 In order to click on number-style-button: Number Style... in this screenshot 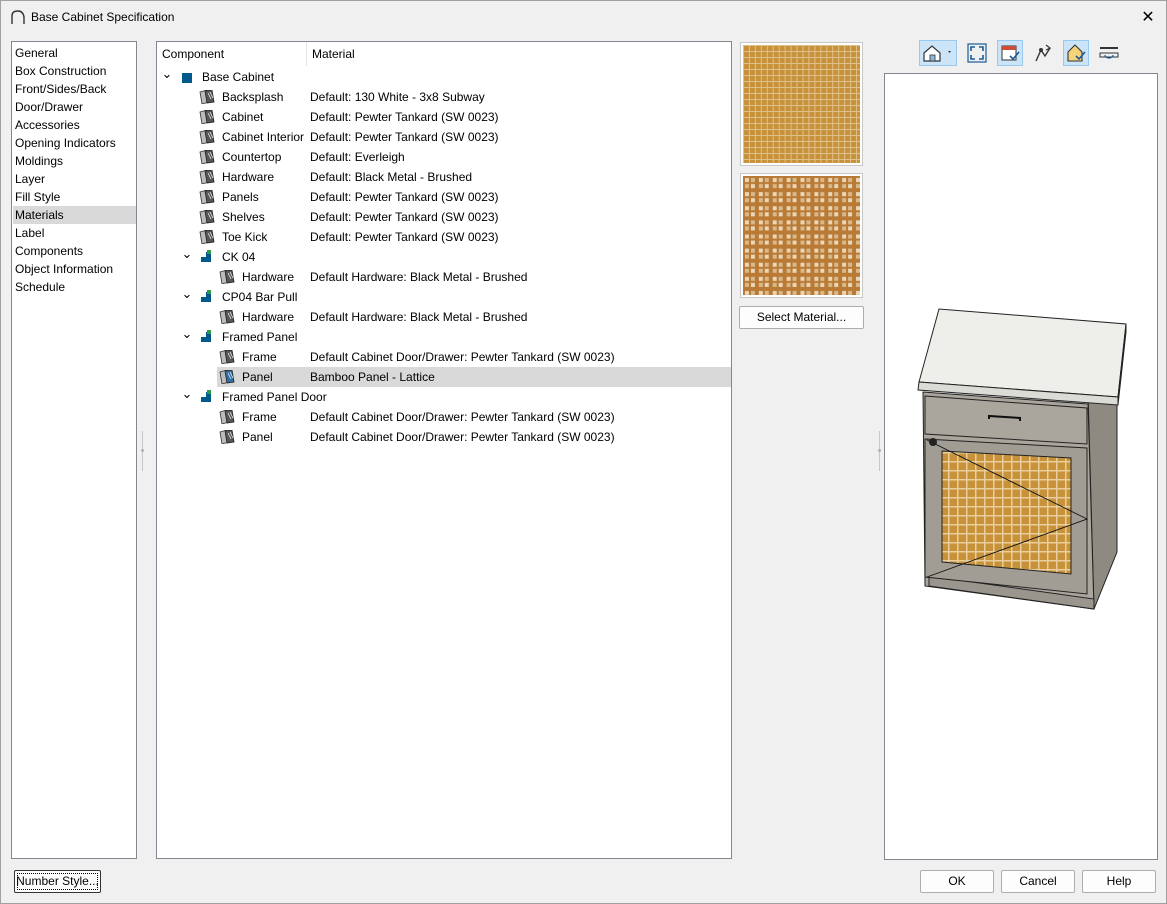, I will do `click(57, 881)`.